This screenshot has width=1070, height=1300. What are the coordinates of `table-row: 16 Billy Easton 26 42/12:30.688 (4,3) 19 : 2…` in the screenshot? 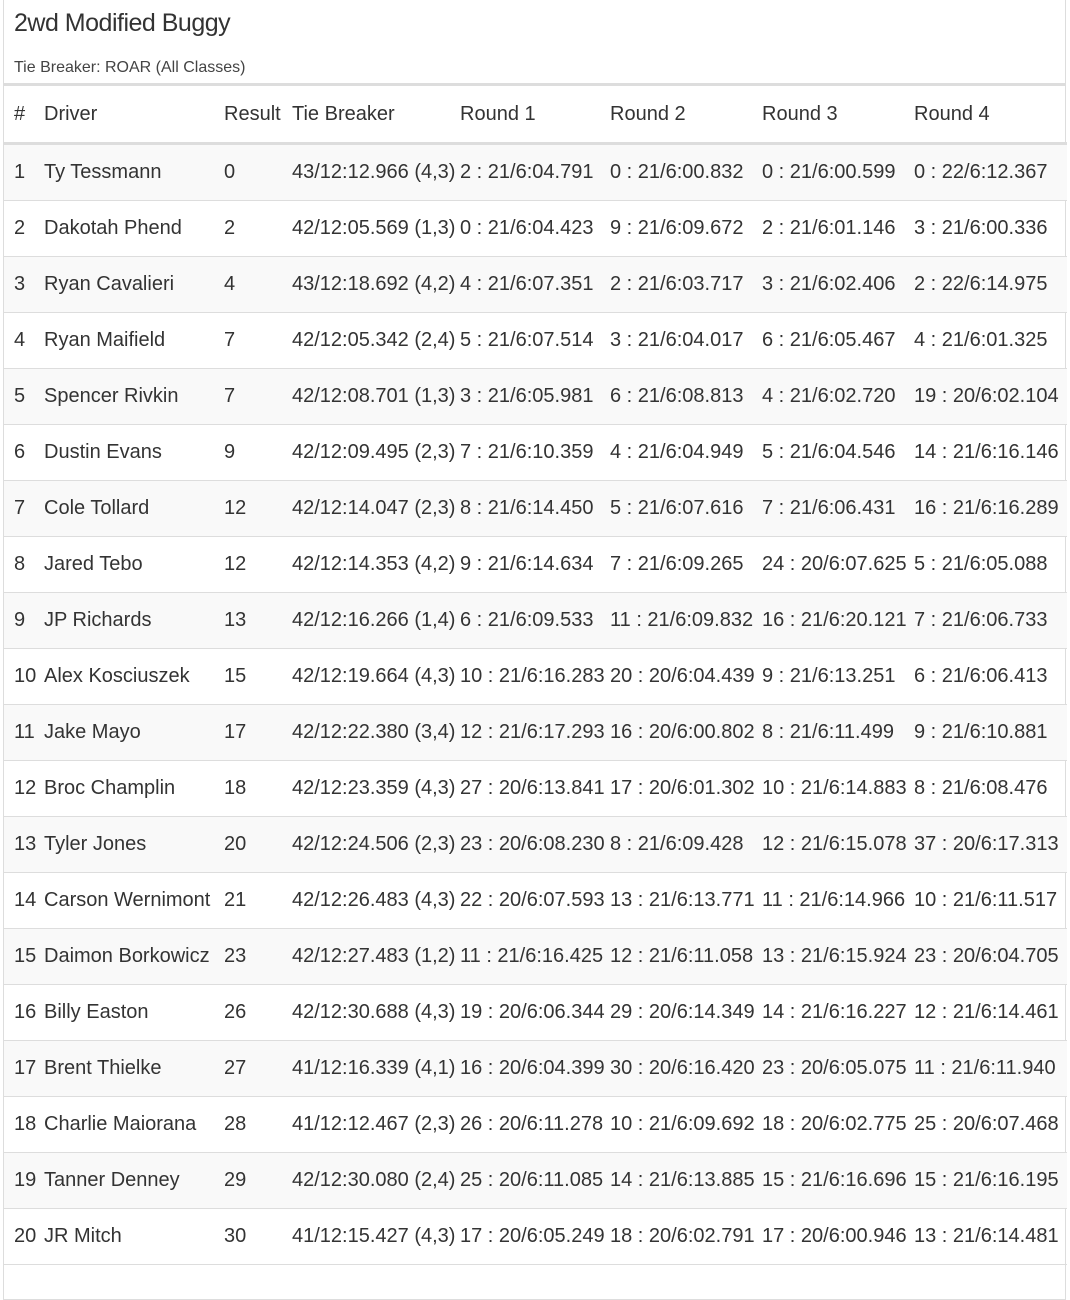 It's located at (535, 1012).